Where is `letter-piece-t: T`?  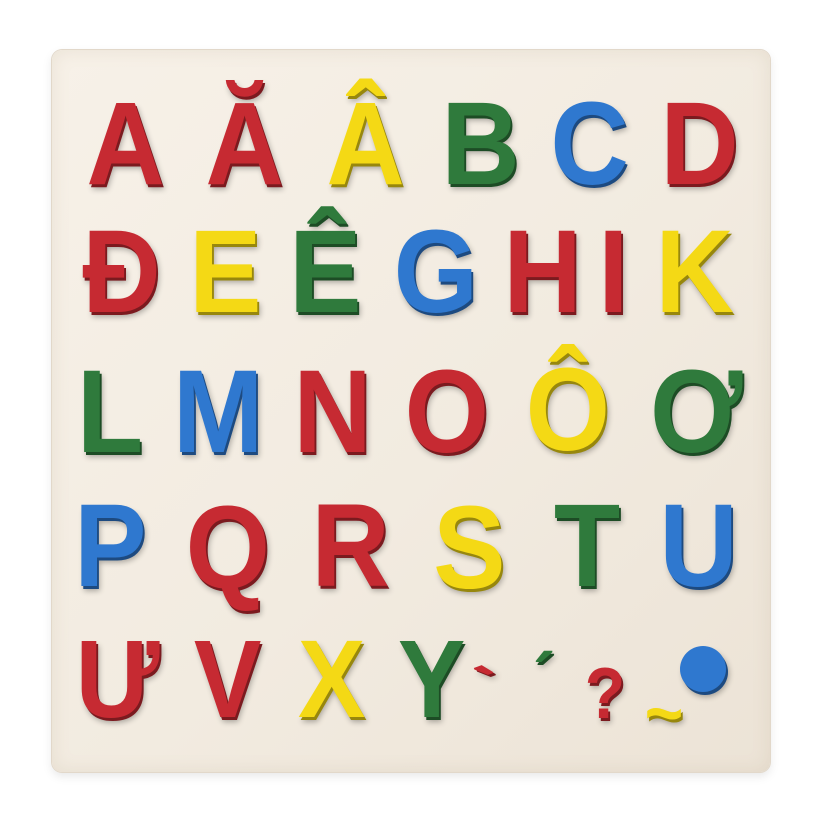 letter-piece-t: T is located at coordinates (587, 546).